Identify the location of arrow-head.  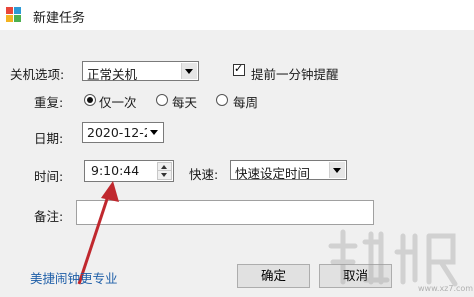
(110, 191).